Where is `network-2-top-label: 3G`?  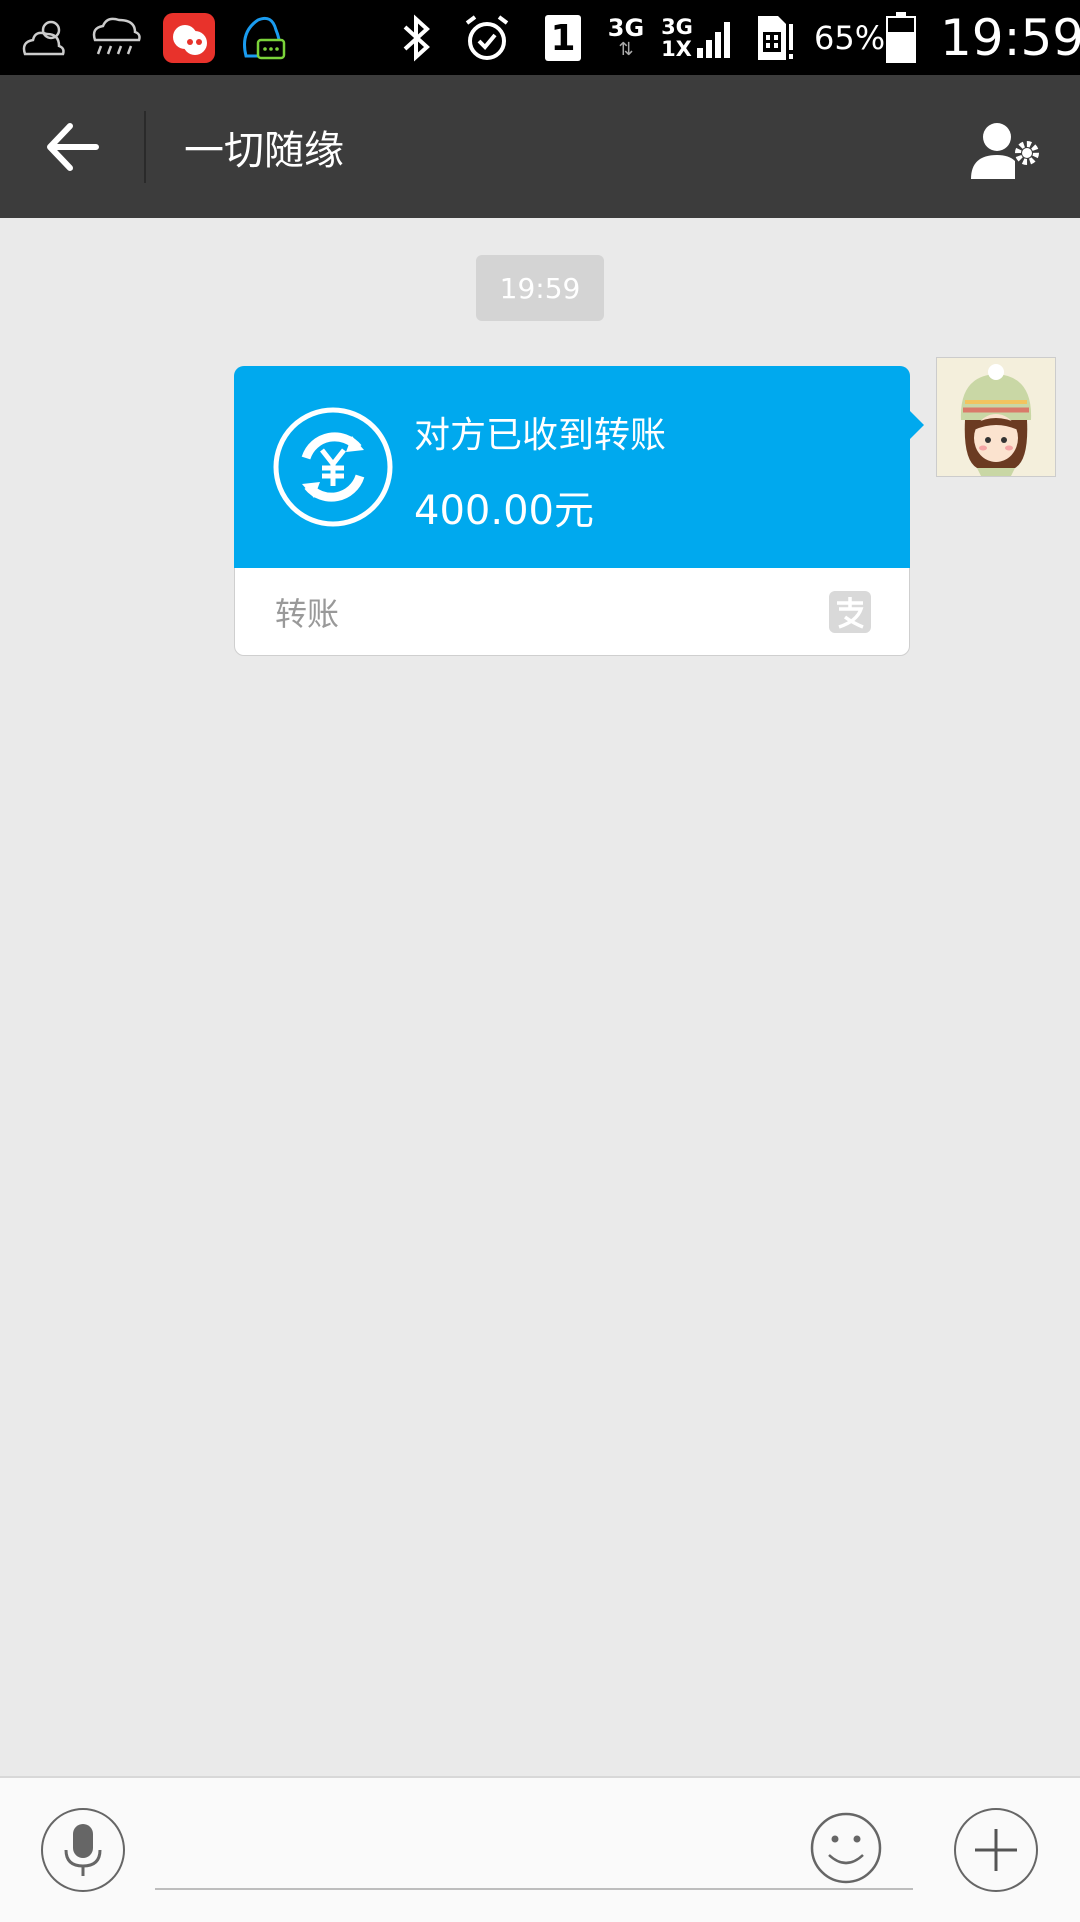
network-2-top-label: 3G is located at coordinates (677, 27).